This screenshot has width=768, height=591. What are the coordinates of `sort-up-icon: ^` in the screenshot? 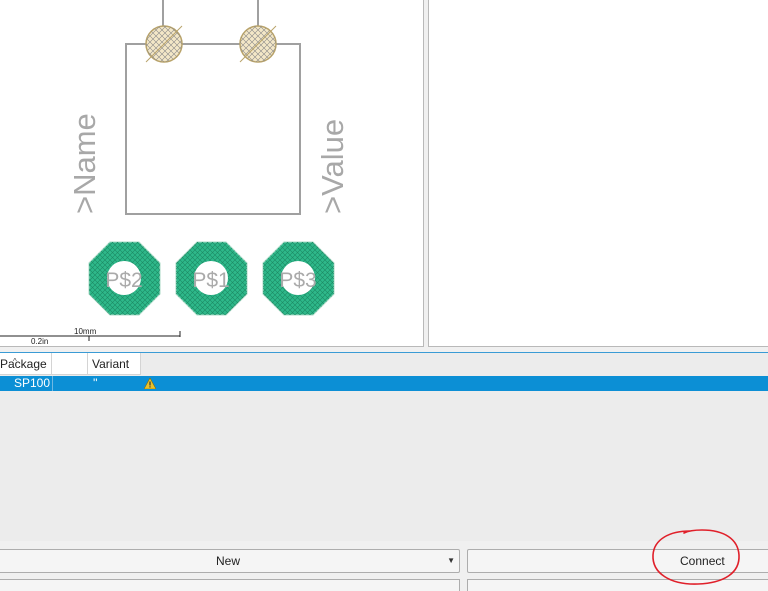 It's located at (15, 361).